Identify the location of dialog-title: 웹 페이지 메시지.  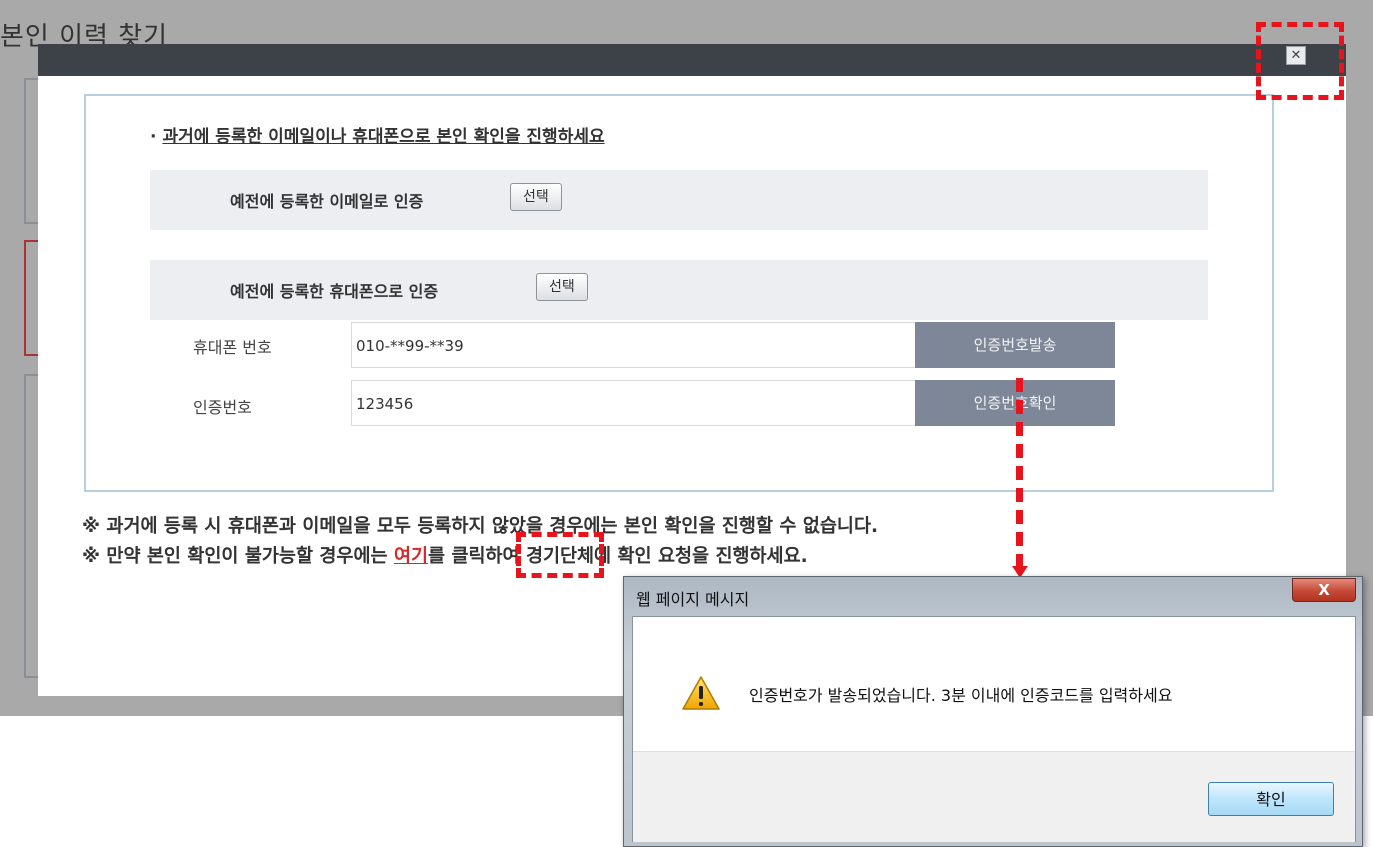
(693, 599).